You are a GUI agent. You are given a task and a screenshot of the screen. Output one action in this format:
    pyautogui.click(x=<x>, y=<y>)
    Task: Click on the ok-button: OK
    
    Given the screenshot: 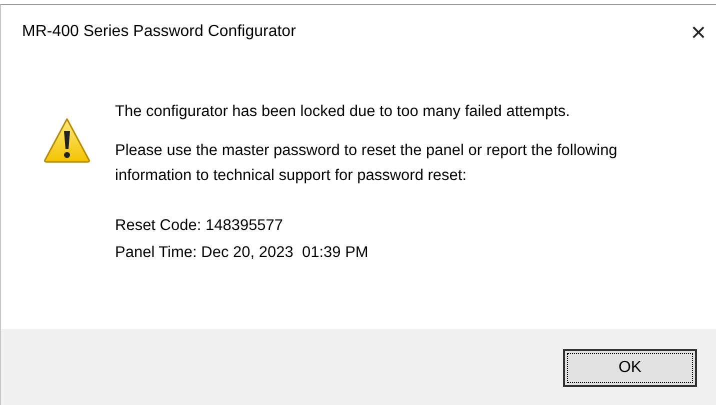 What is the action you would take?
    pyautogui.click(x=630, y=368)
    